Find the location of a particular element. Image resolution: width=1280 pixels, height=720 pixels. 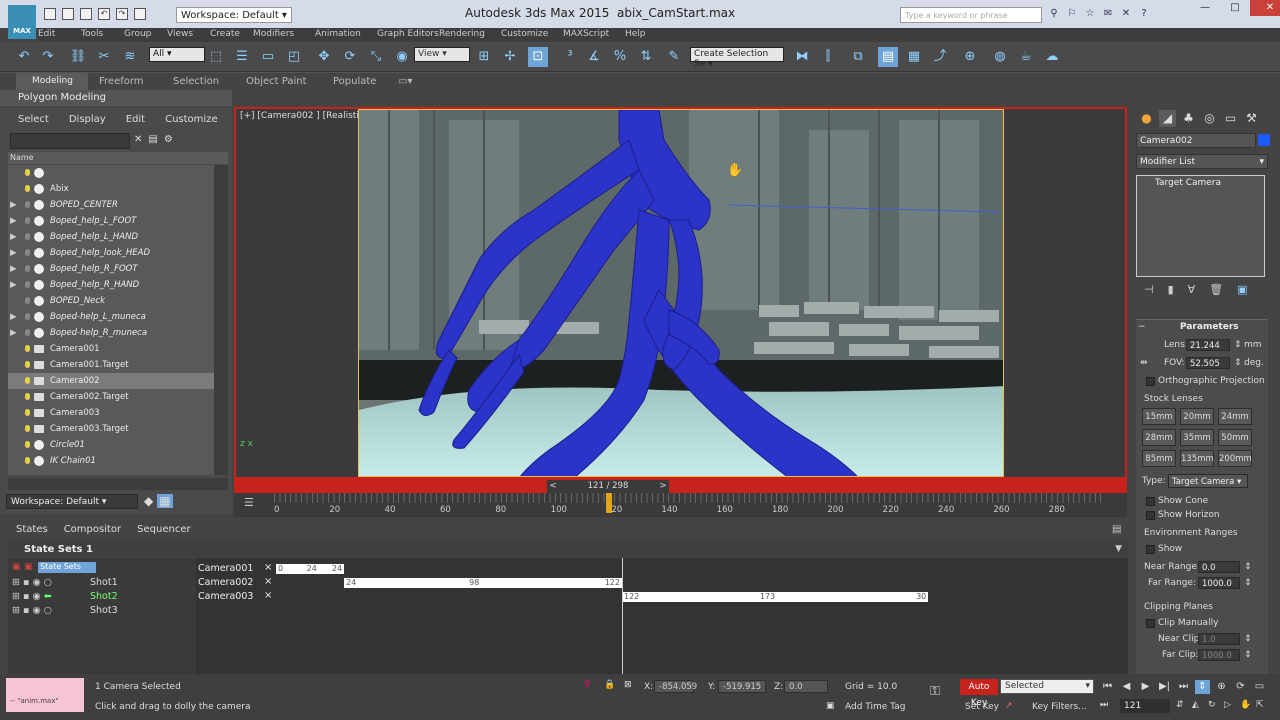

favorites-icon: ☆ is located at coordinates (1090, 14).